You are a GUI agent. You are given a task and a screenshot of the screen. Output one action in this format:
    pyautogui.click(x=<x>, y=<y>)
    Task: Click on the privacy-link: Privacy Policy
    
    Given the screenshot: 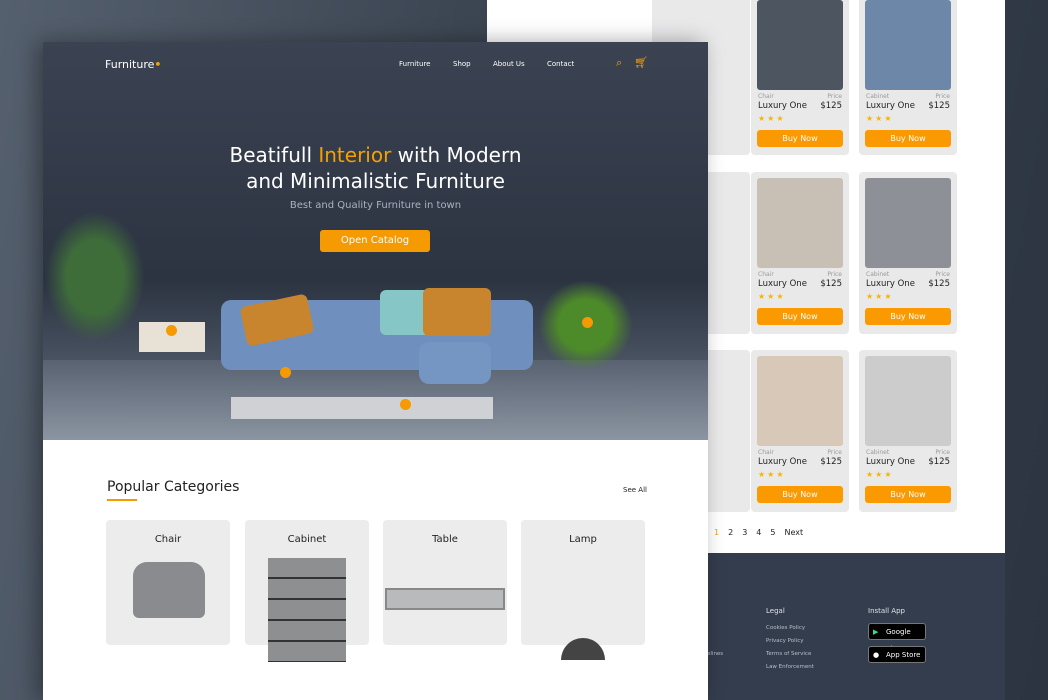 What is the action you would take?
    pyautogui.click(x=784, y=641)
    